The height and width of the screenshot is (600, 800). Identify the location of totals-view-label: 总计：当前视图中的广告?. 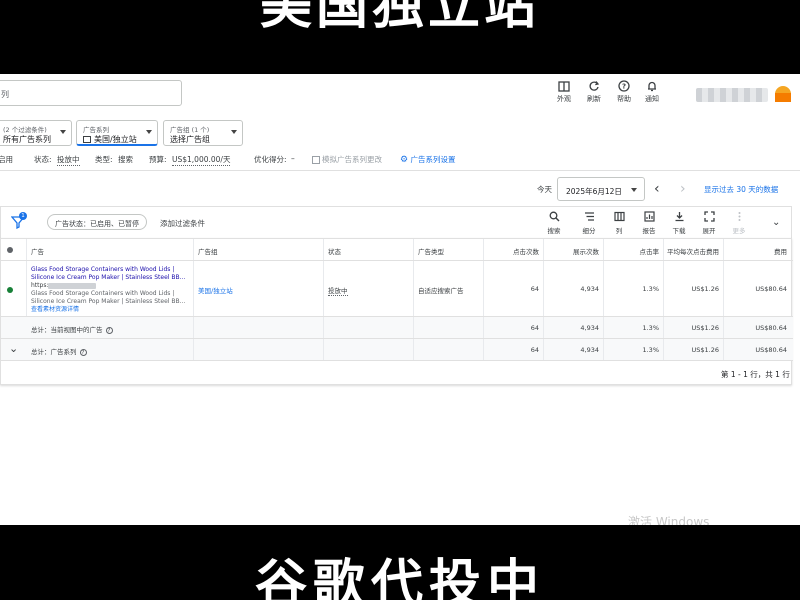
(72, 329).